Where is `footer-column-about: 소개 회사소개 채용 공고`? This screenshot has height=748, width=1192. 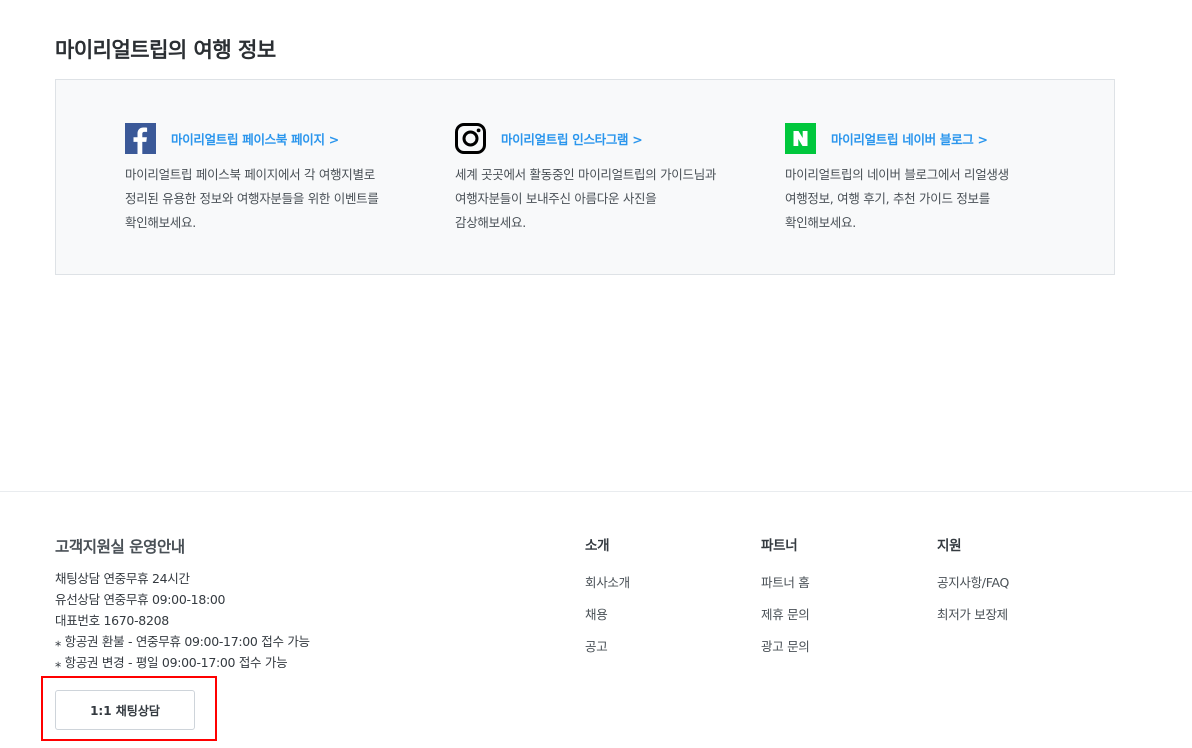
footer-column-about: 소개 회사소개 채용 공고 is located at coordinates (607, 601).